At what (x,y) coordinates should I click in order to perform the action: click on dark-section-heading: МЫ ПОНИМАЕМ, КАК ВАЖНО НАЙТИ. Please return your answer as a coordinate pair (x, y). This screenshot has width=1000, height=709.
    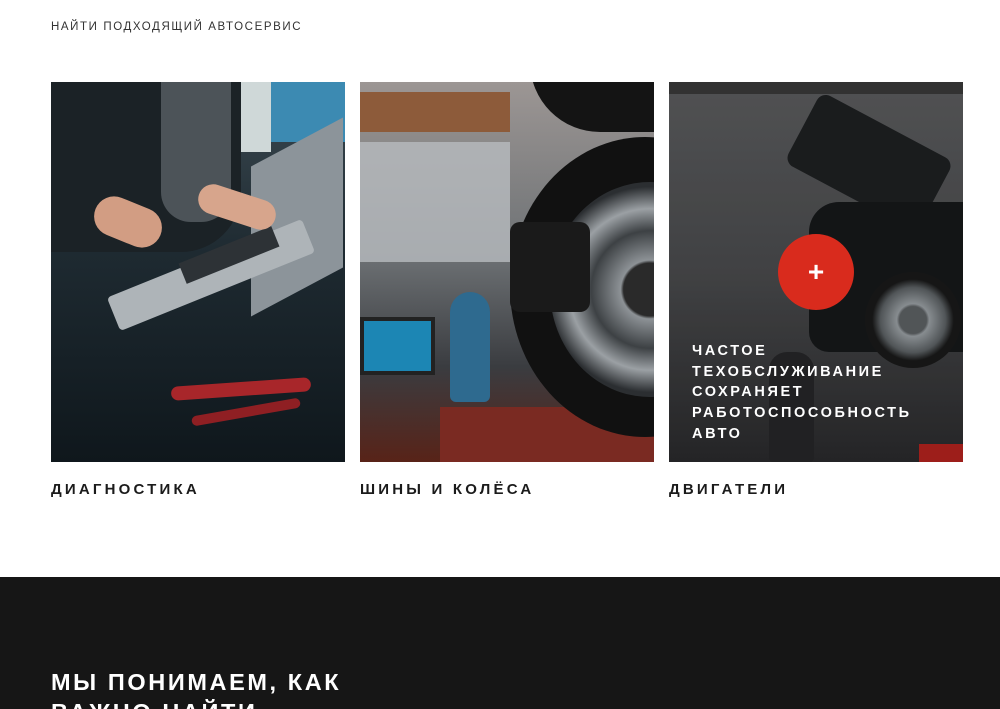
    Looking at the image, I should click on (196, 689).